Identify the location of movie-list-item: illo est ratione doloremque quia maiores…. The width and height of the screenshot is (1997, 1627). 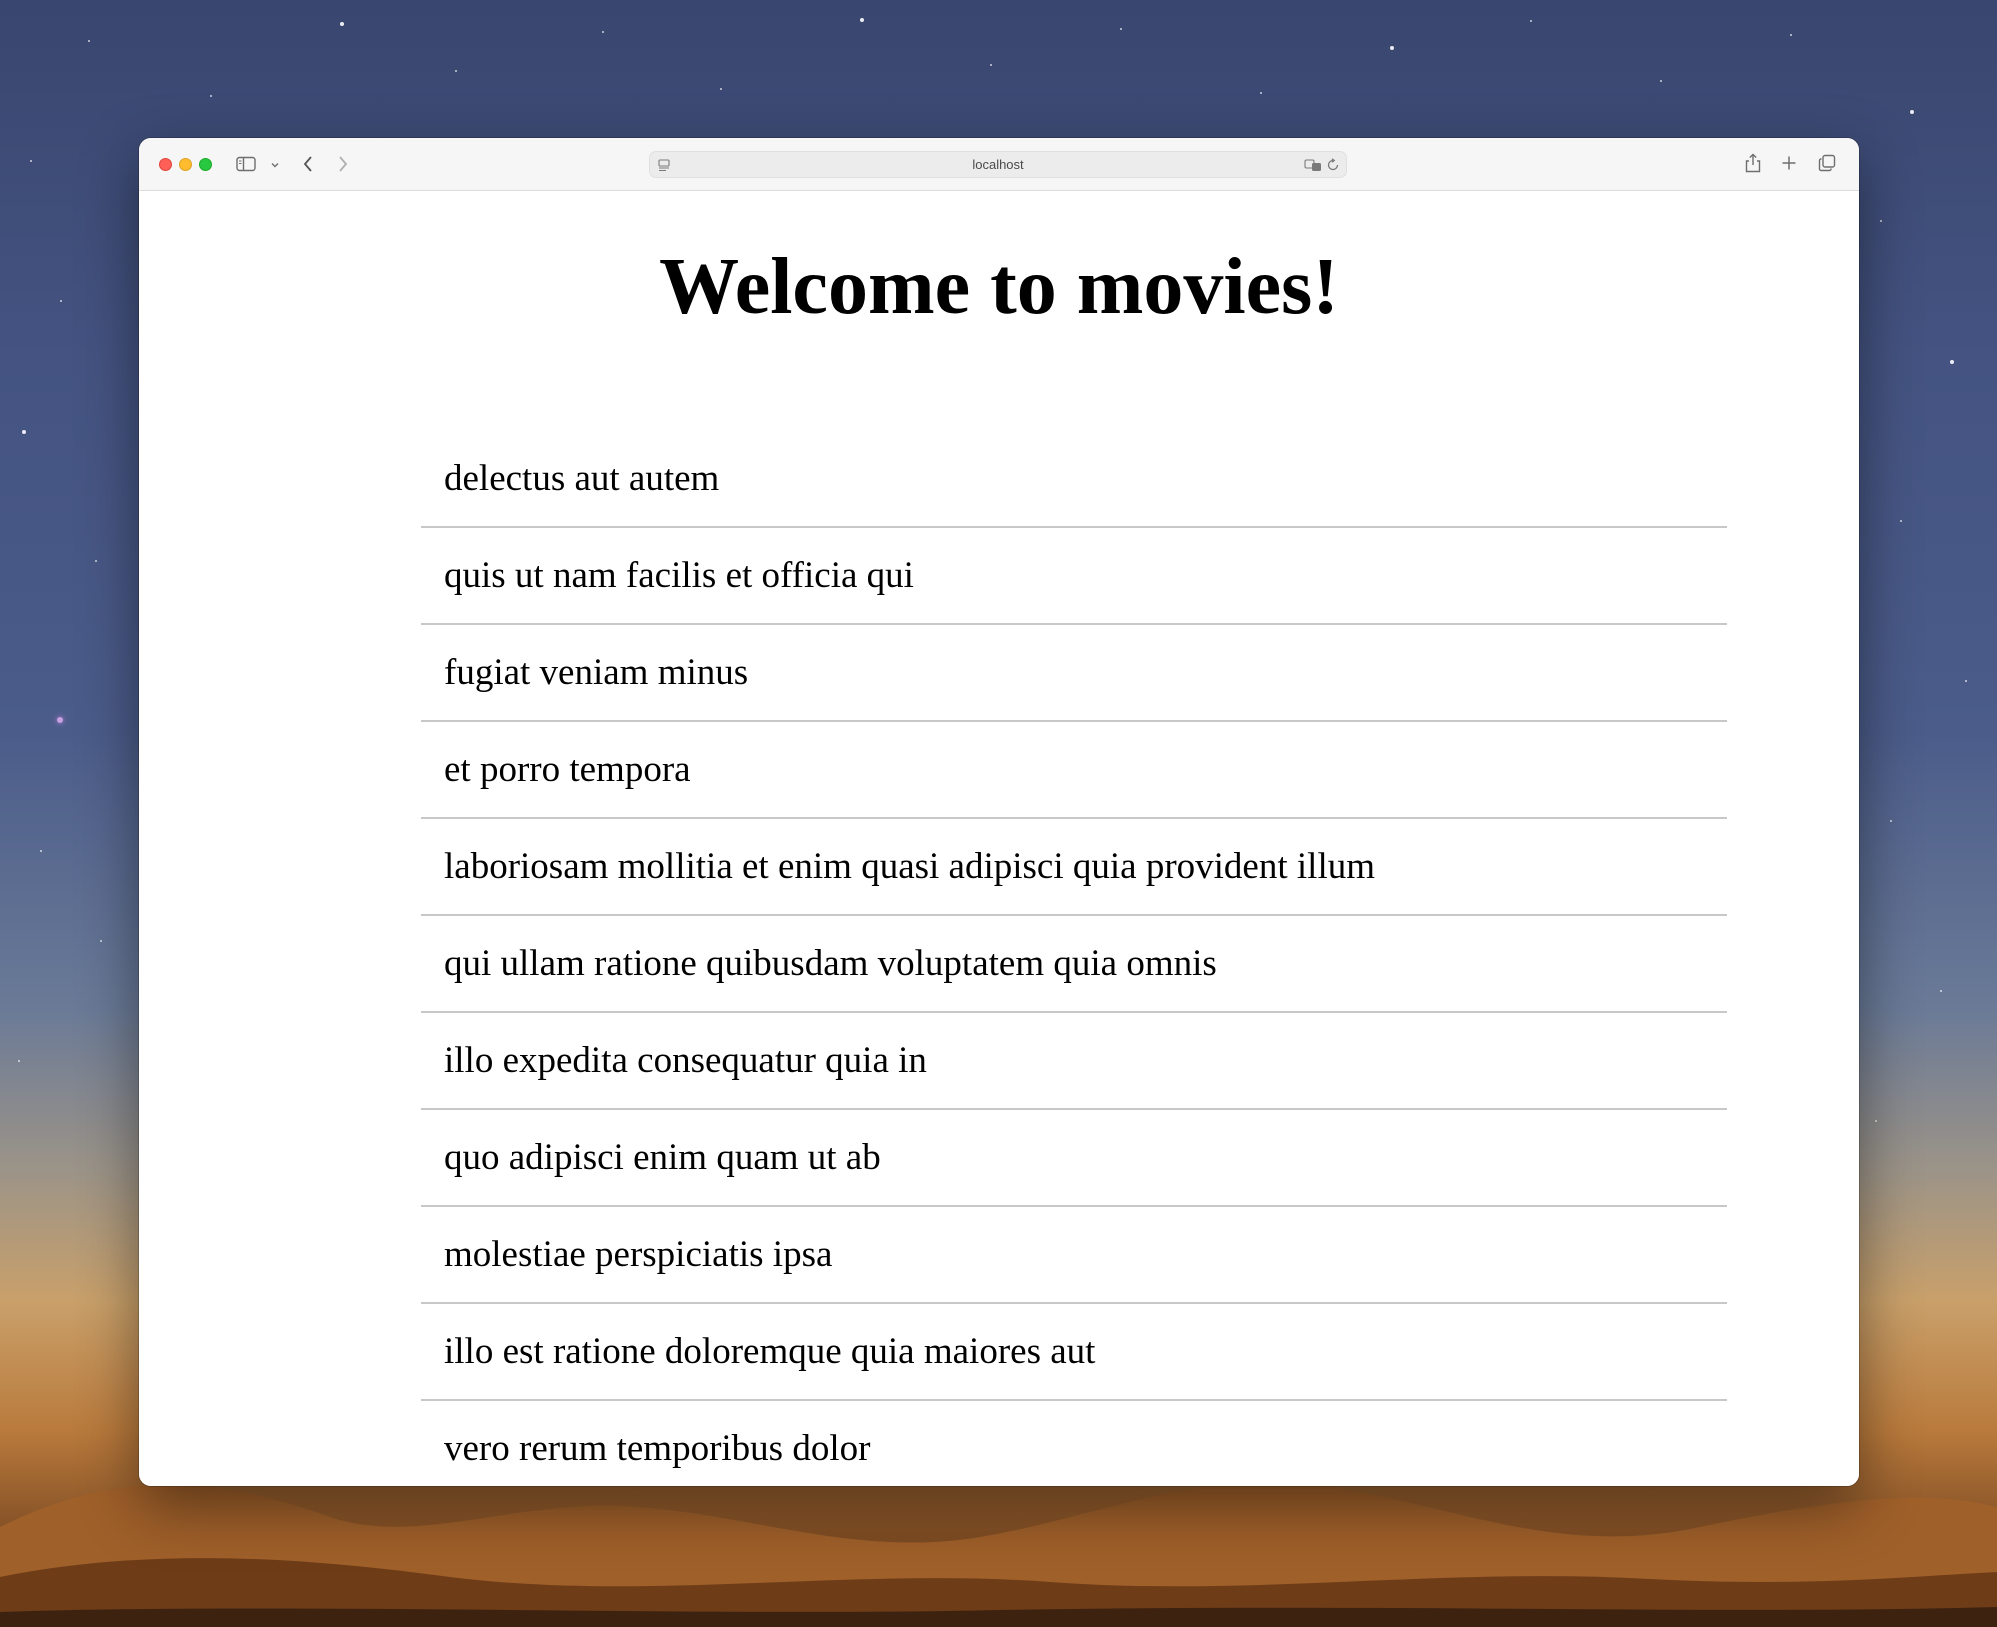
(1074, 1352).